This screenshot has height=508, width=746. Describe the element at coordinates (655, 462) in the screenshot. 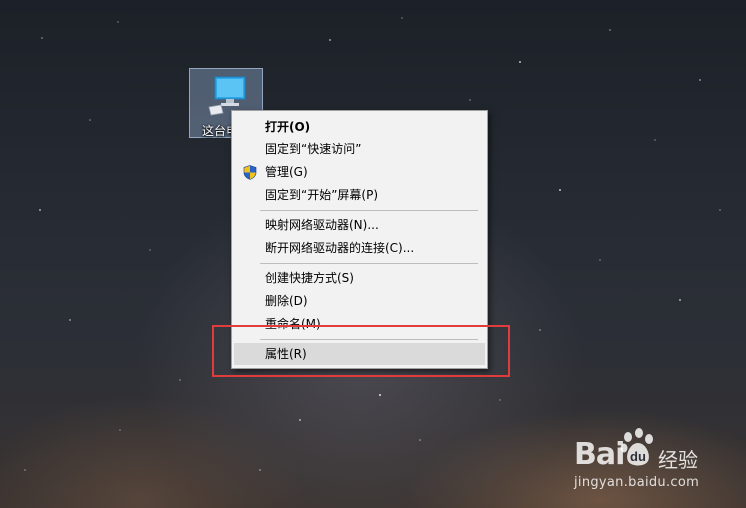

I see `baidu-jingyan-watermark: Bai du 经验 jingyan.baidu.com` at that location.